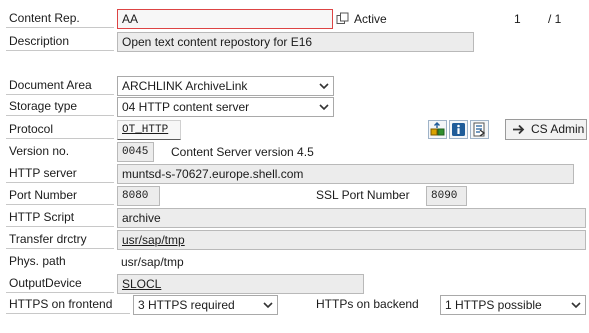 This screenshot has height=333, width=589. Describe the element at coordinates (60, 173) in the screenshot. I see `http-server-label: HTTP server` at that location.